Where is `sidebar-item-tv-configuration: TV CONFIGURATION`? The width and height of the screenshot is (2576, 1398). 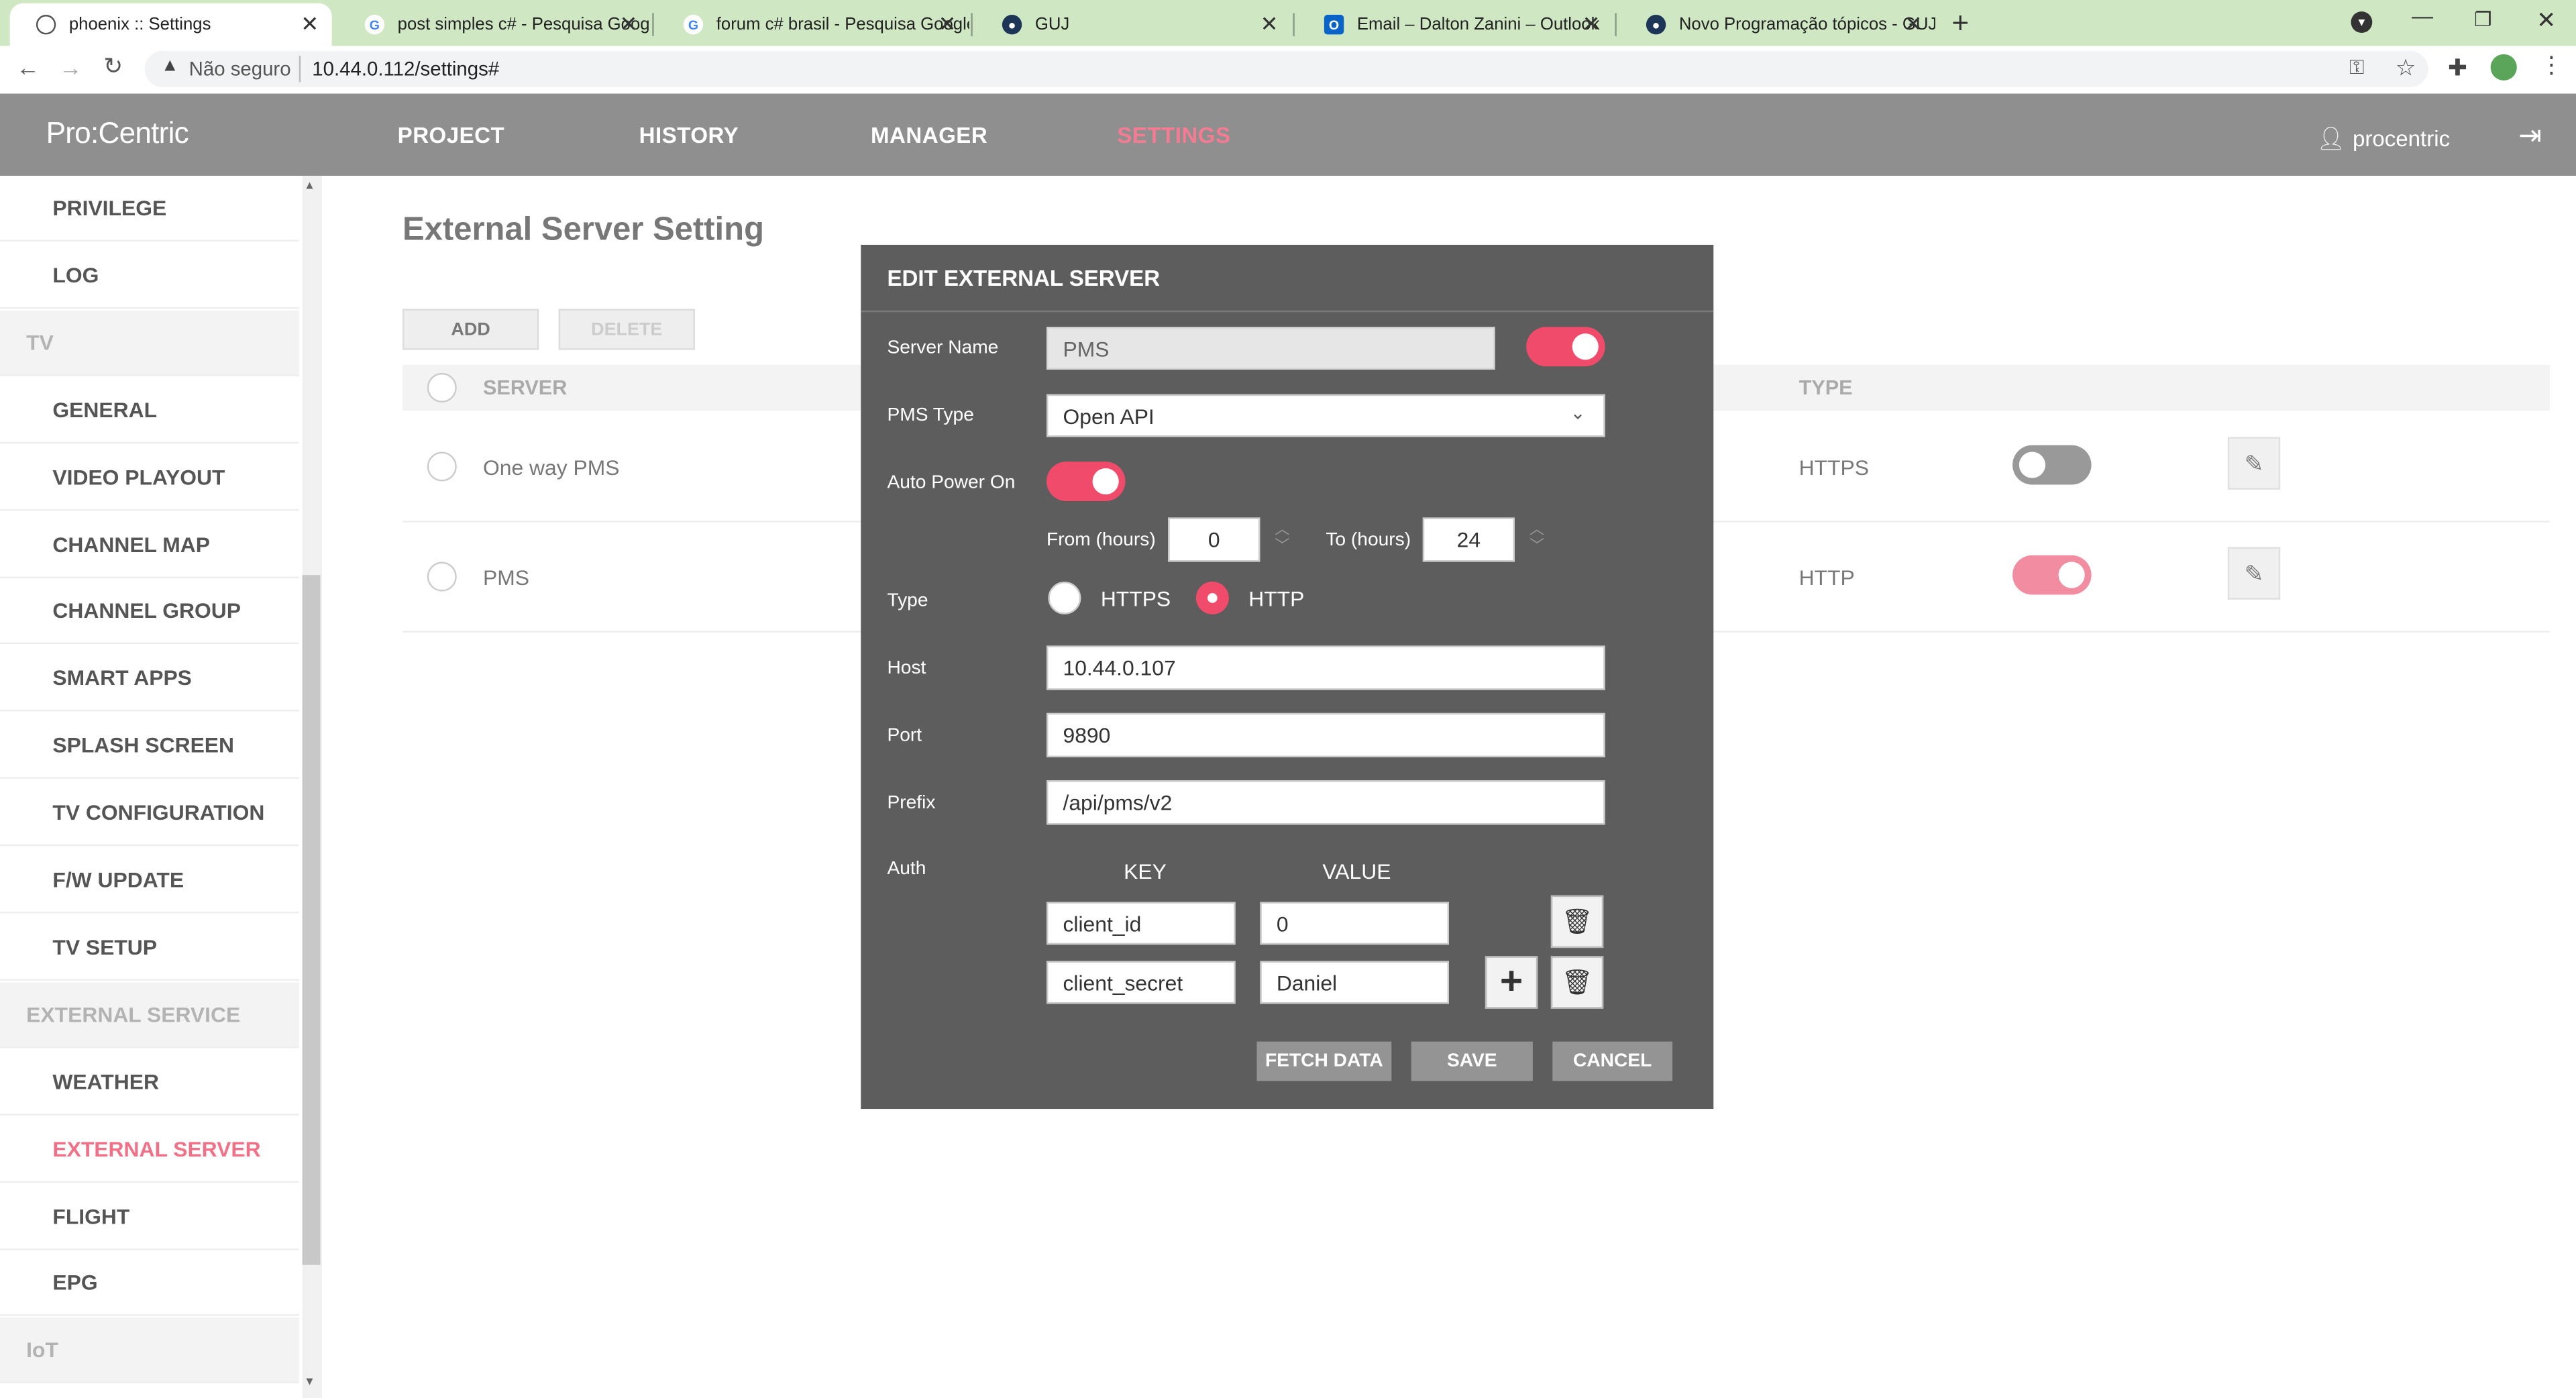 sidebar-item-tv-configuration: TV CONFIGURATION is located at coordinates (149, 814).